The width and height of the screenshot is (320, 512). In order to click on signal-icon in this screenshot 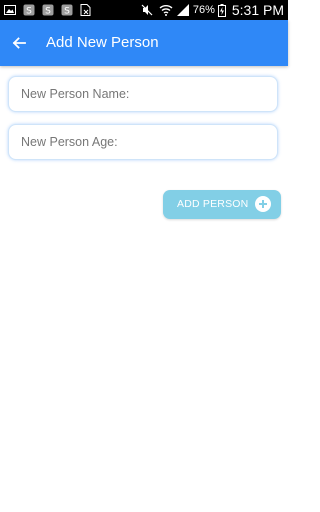, I will do `click(182, 10)`.